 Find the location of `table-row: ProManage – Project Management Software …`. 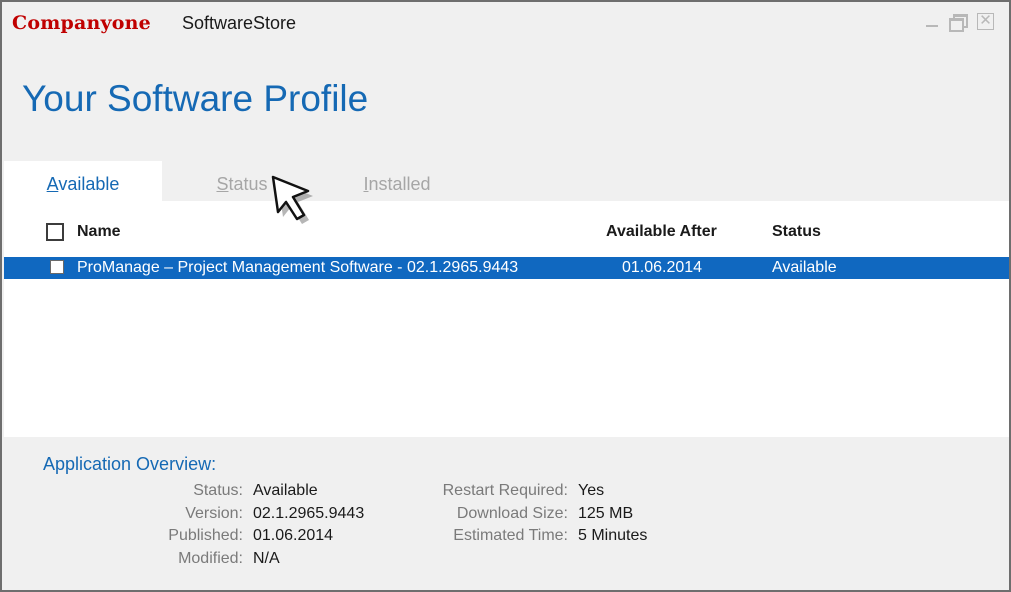

table-row: ProManage – Project Management Software … is located at coordinates (506, 268).